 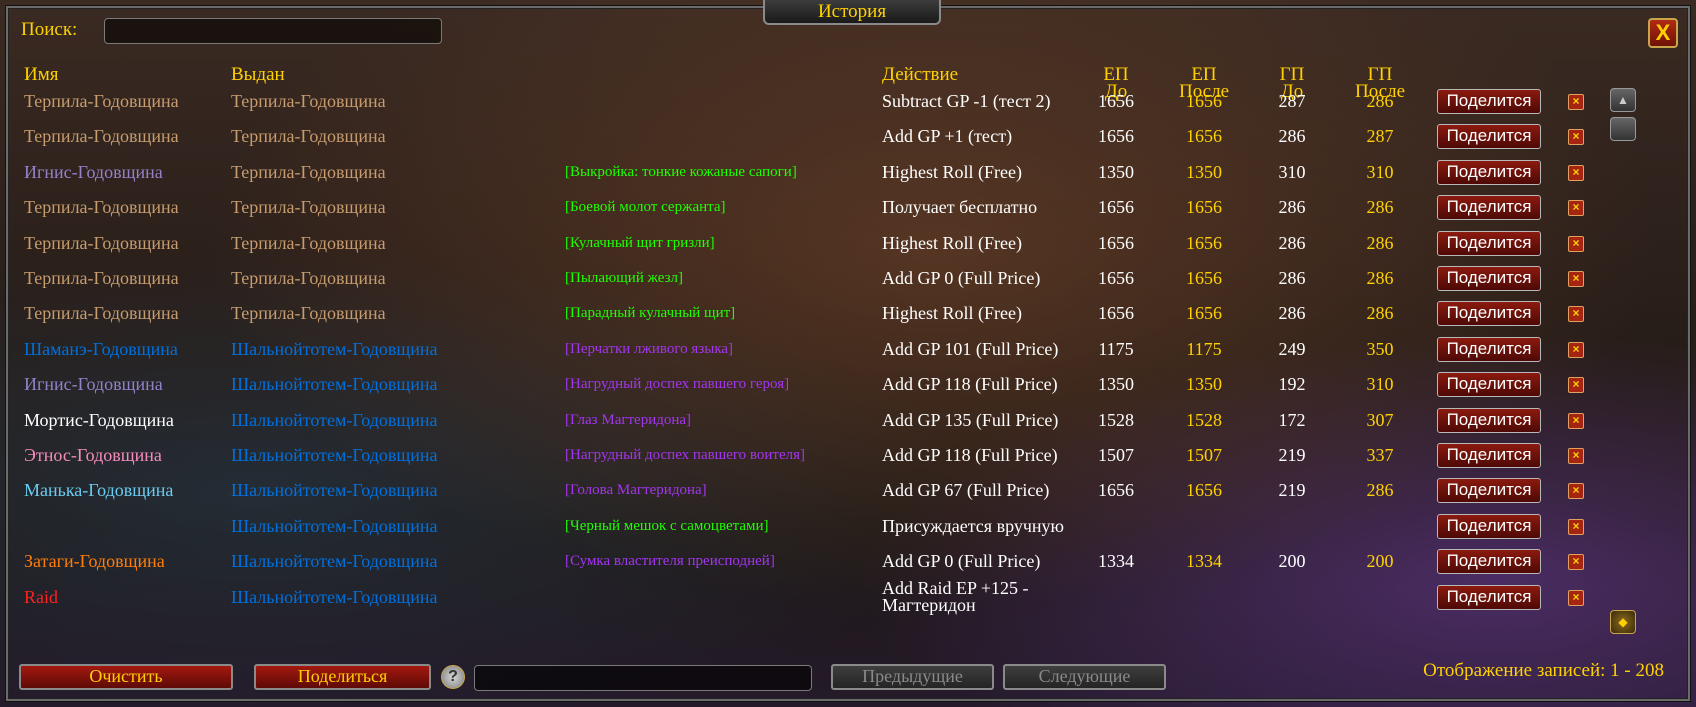 What do you see at coordinates (645, 207) in the screenshot?
I see `row-item-link: [Боевой молот сержанта]` at bounding box center [645, 207].